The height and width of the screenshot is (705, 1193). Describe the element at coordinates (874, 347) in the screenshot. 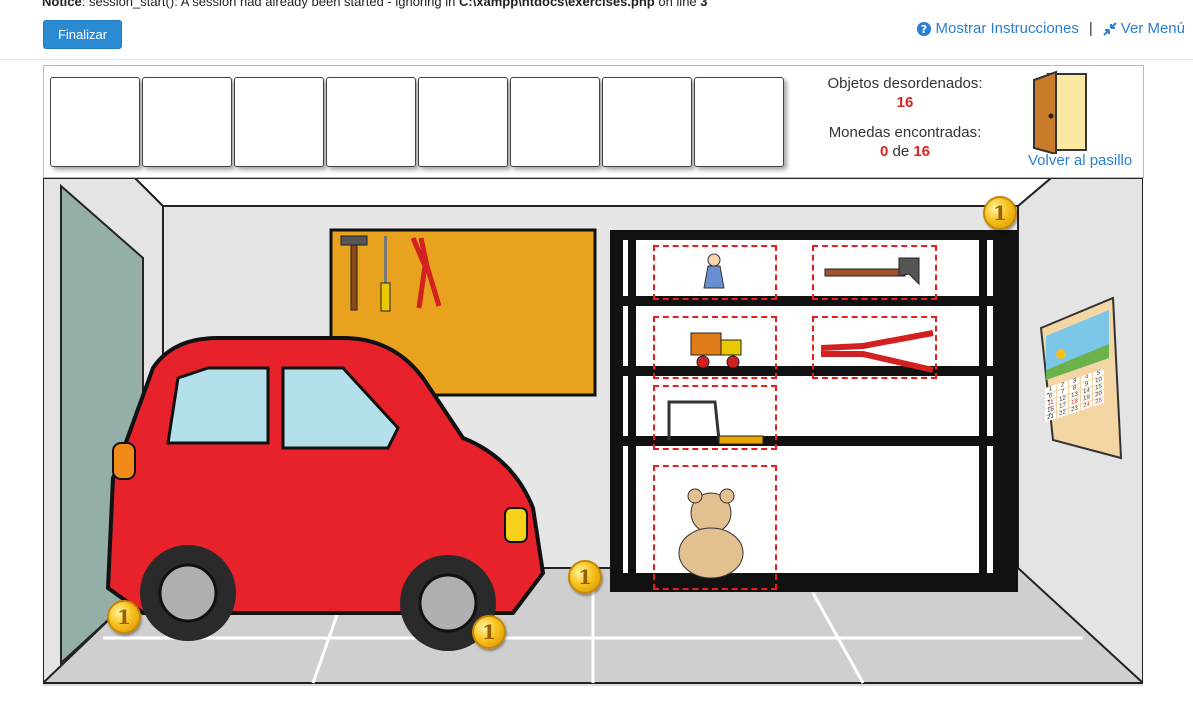

I see `object-pliers` at that location.